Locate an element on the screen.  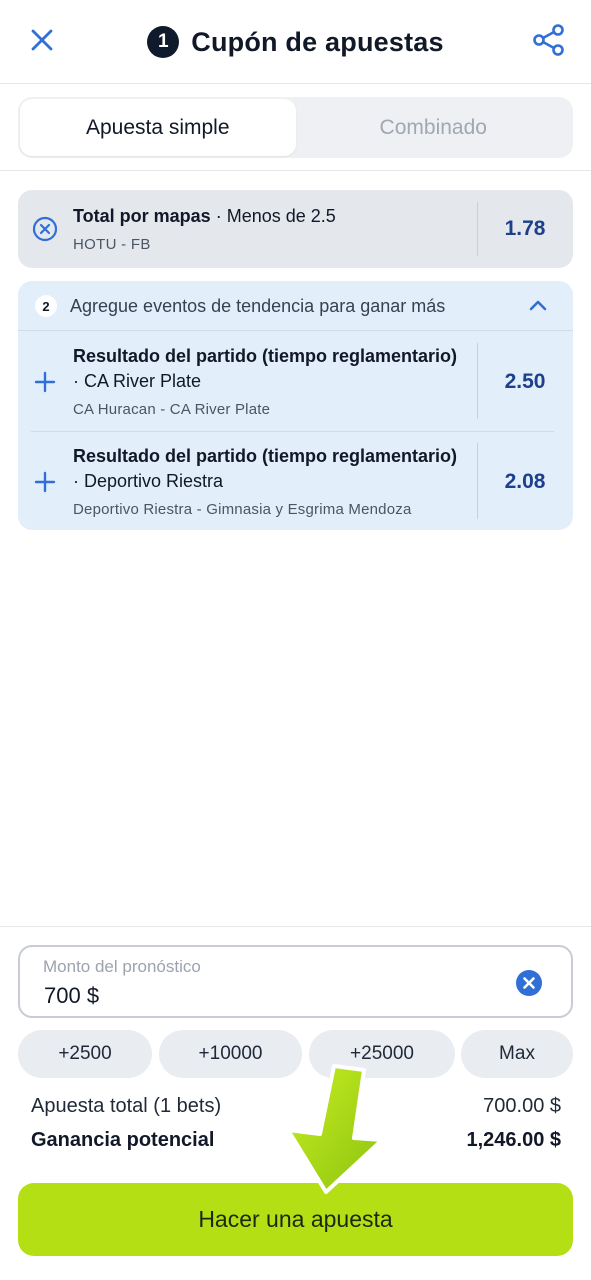
bet-market: Total por mapas is located at coordinates (142, 216).